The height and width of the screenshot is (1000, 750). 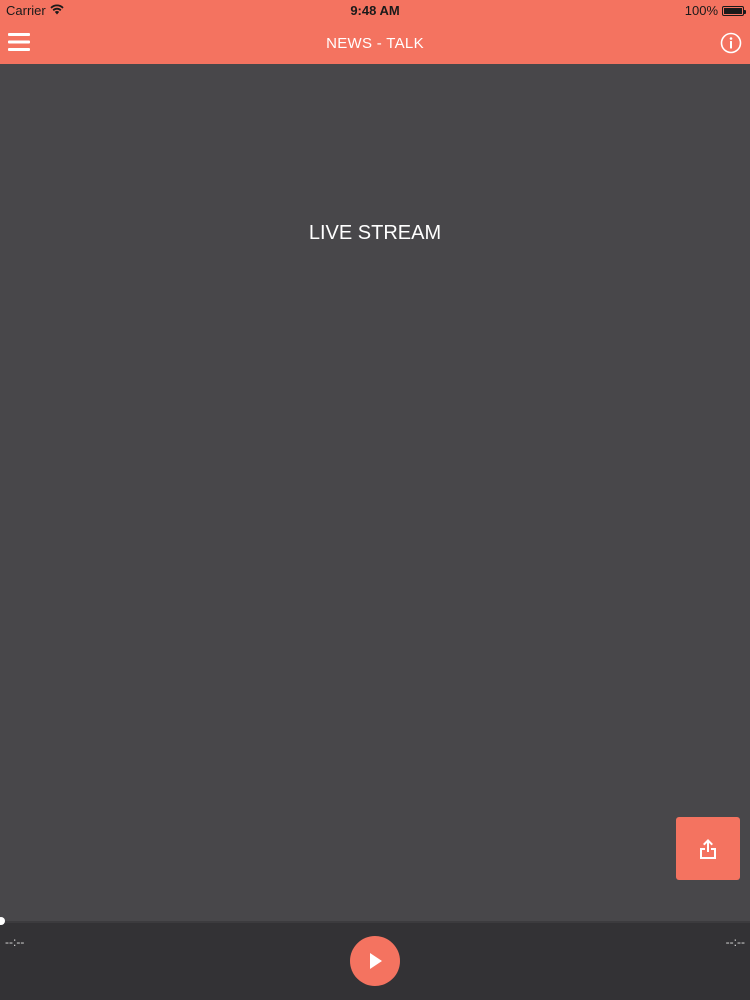 I want to click on play-icon, so click(x=376, y=961).